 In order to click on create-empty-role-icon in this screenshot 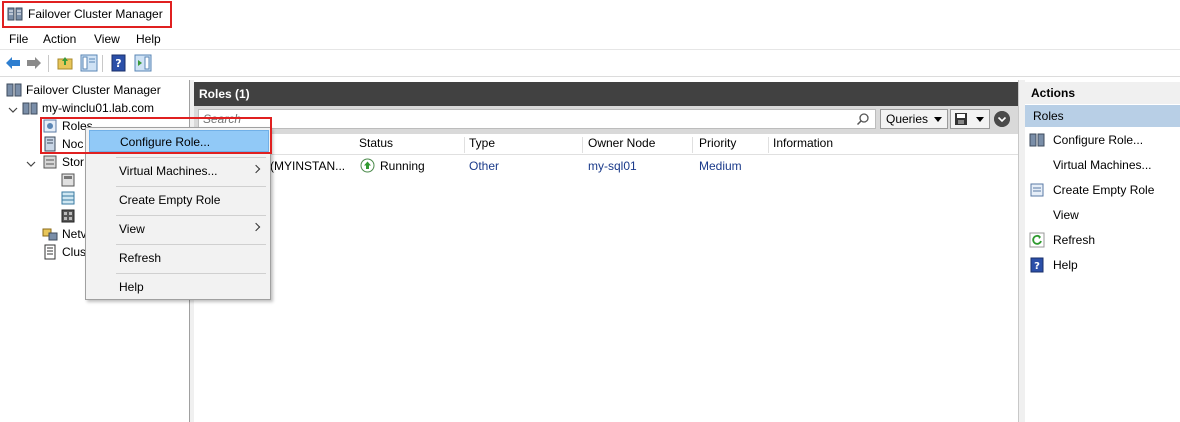, I will do `click(1037, 190)`.